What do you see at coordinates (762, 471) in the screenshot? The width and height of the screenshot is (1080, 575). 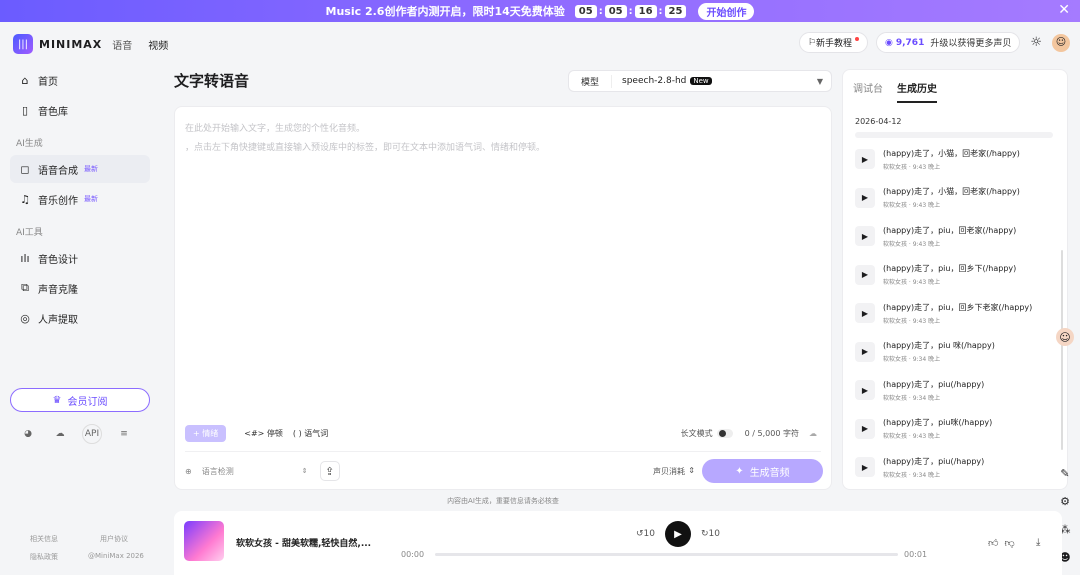 I see `generate-audio-button: ✦ 生成音频` at bounding box center [762, 471].